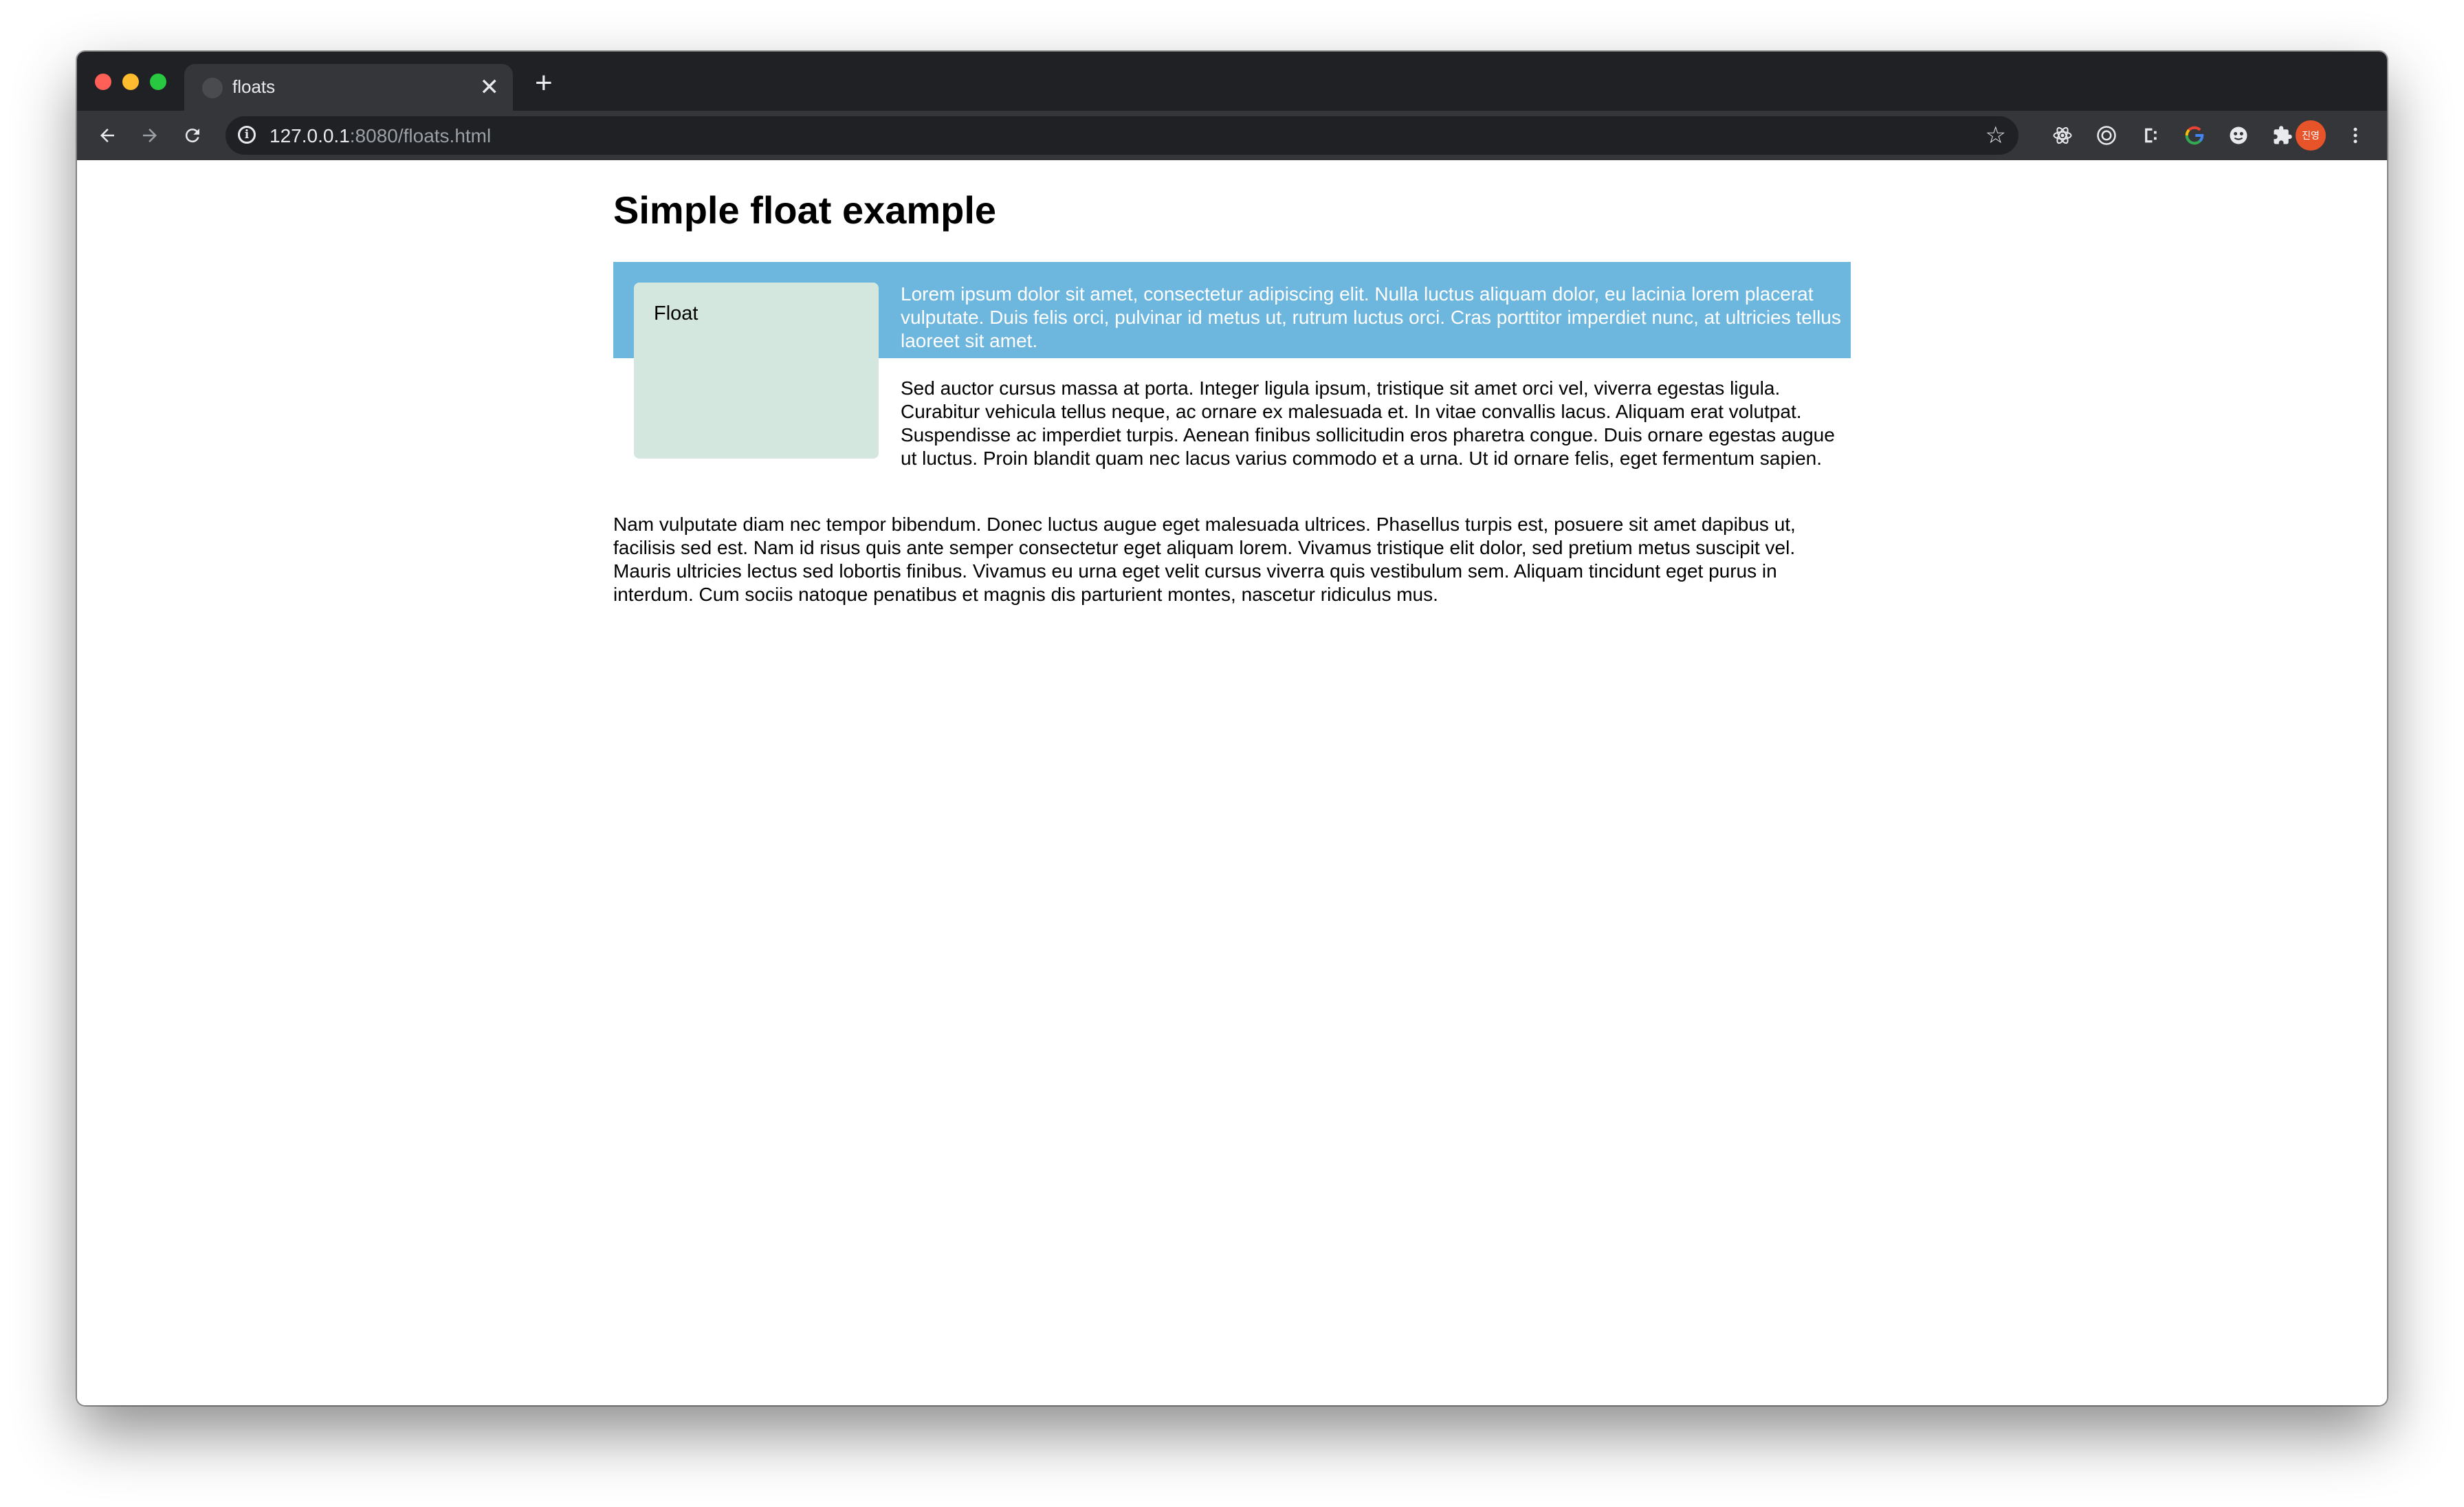 This screenshot has width=2464, height=1507. Describe the element at coordinates (676, 313) in the screenshot. I see `float-label: Float` at that location.